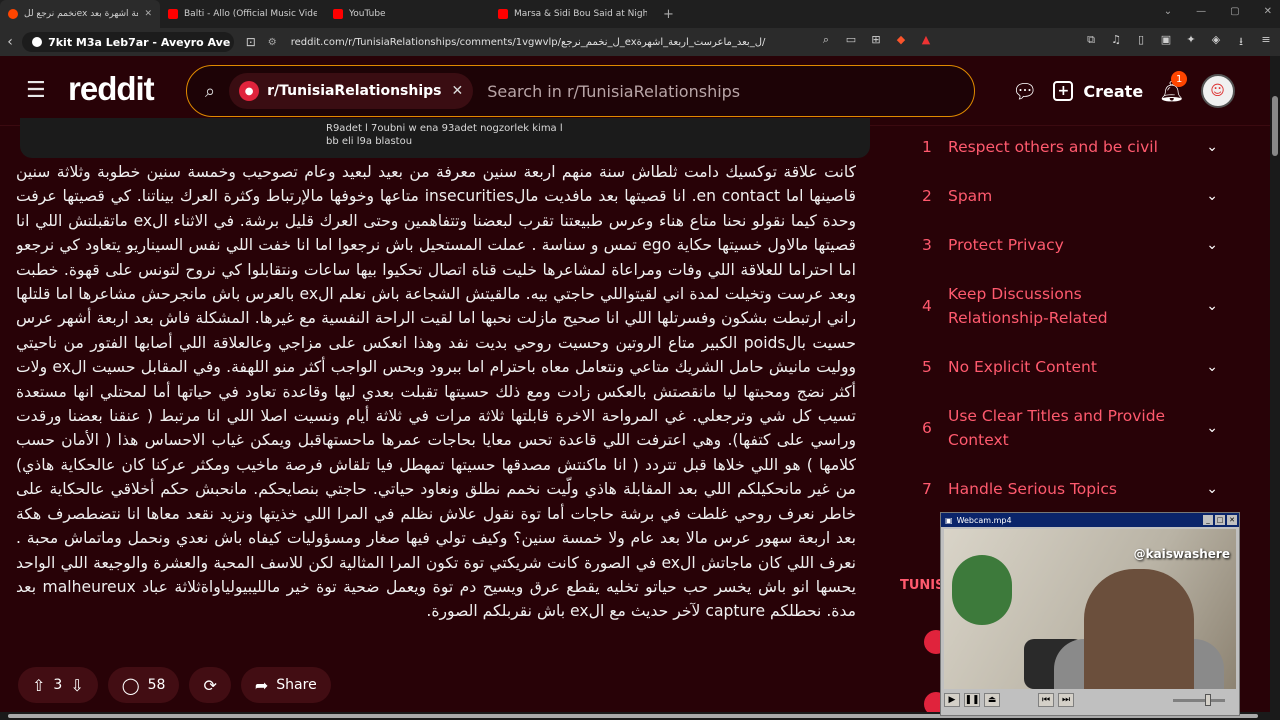 This screenshot has width=1280, height=720. I want to click on window-controls: ⌄ — ▢ ✕, so click(1218, 11).